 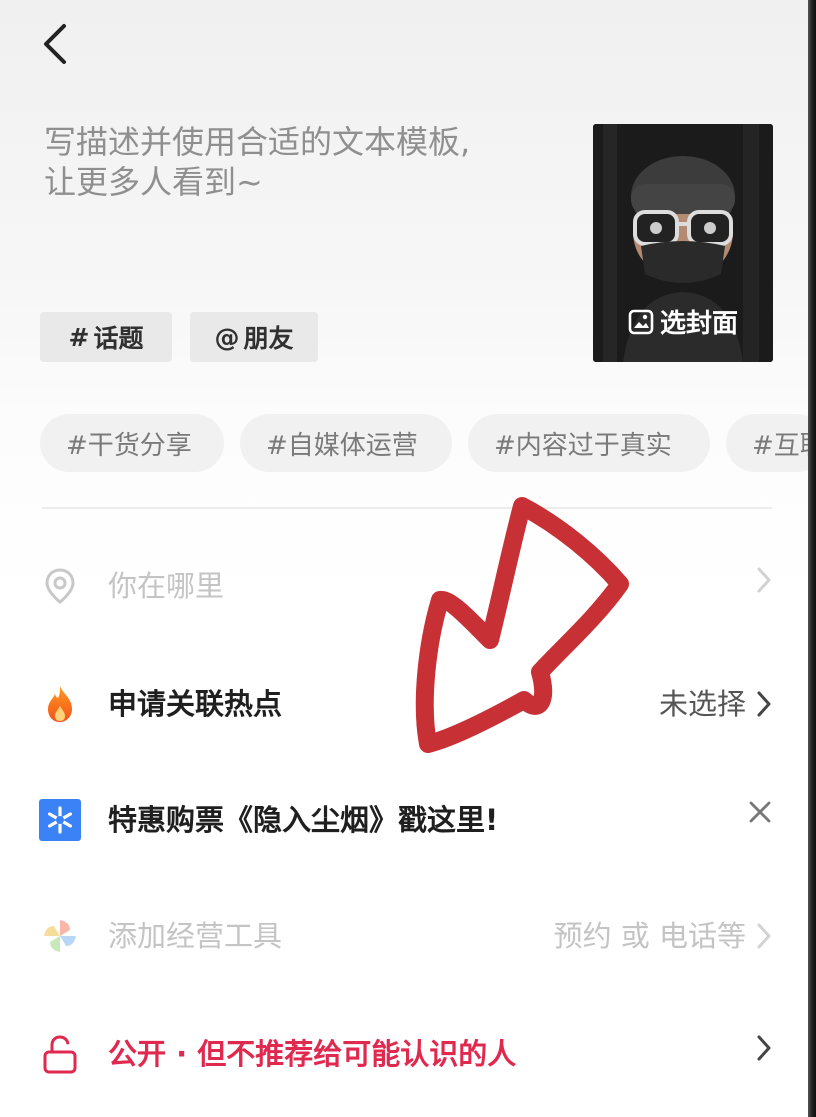 What do you see at coordinates (641, 321) in the screenshot?
I see `image-icon` at bounding box center [641, 321].